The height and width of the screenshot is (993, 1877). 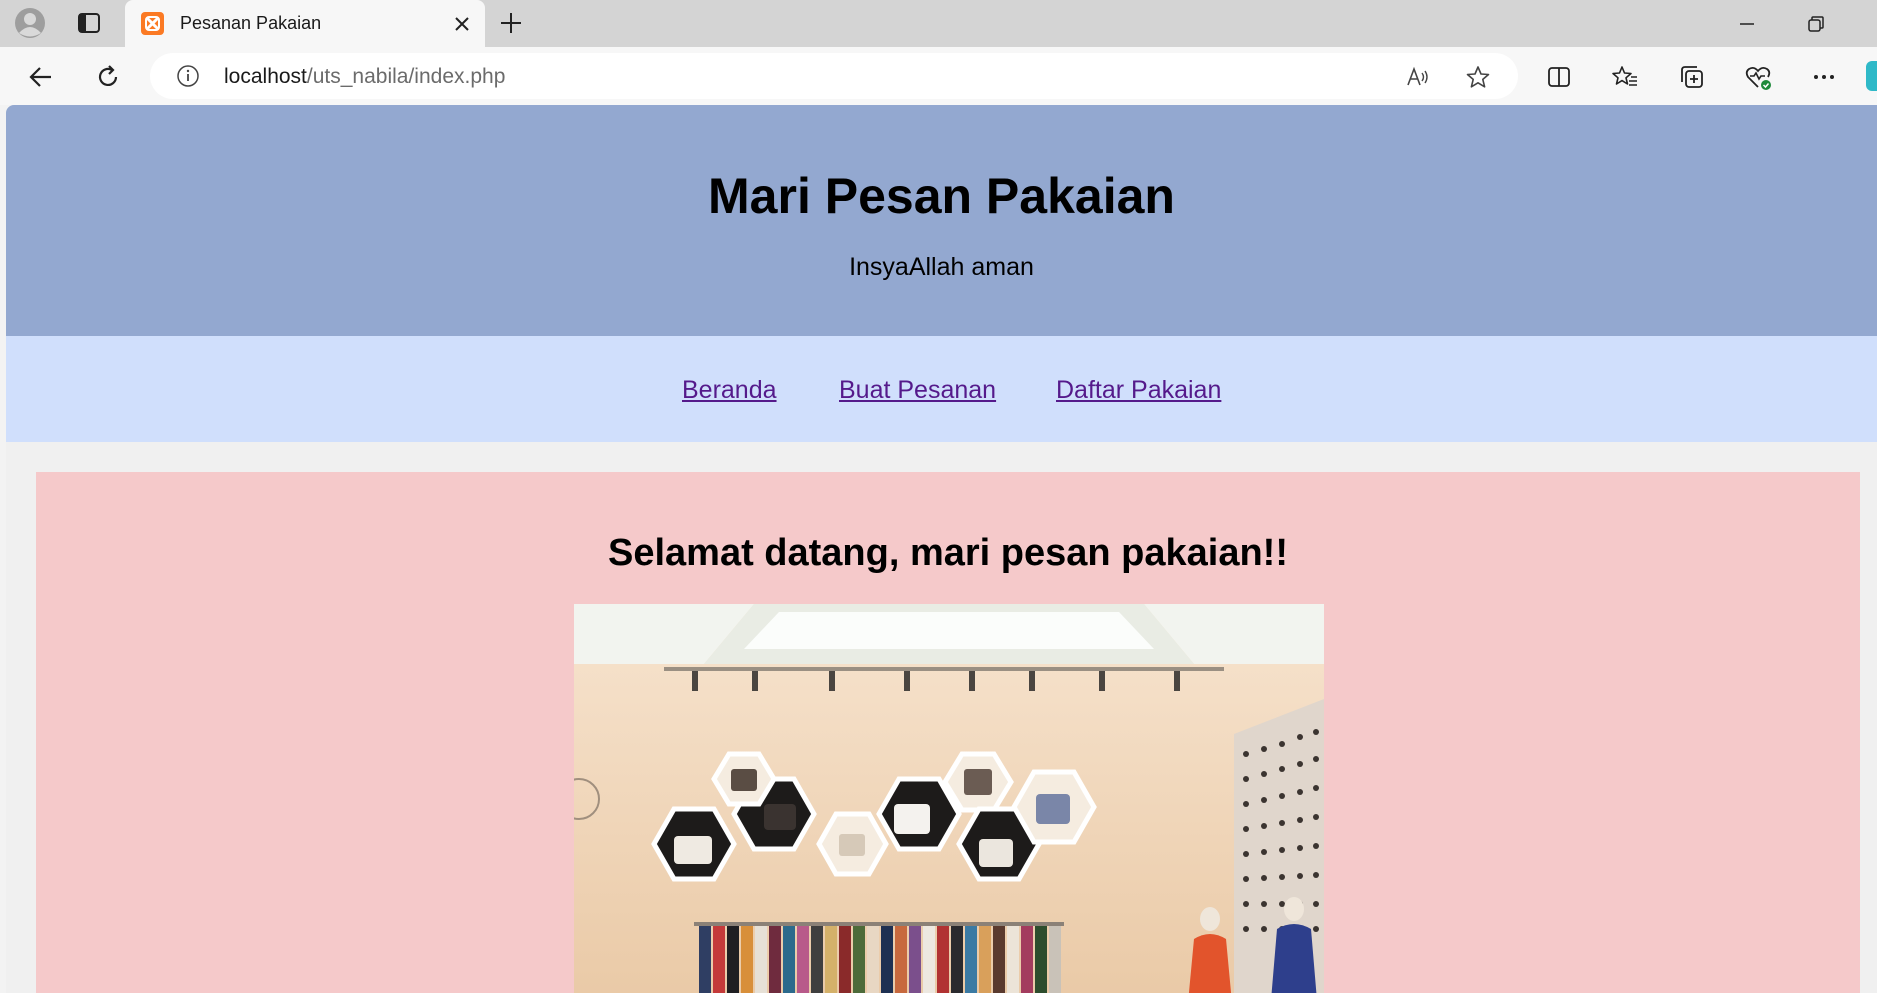 What do you see at coordinates (1692, 77) in the screenshot?
I see `collections-icon` at bounding box center [1692, 77].